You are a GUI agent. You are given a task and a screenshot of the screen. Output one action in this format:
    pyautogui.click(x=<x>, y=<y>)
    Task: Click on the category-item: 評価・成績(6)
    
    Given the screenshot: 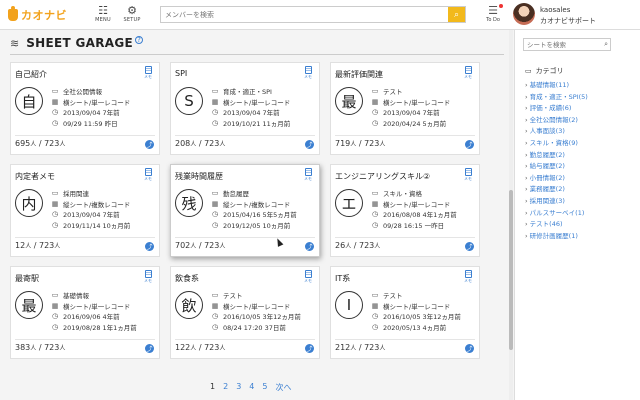 What is the action you would take?
    pyautogui.click(x=556, y=109)
    